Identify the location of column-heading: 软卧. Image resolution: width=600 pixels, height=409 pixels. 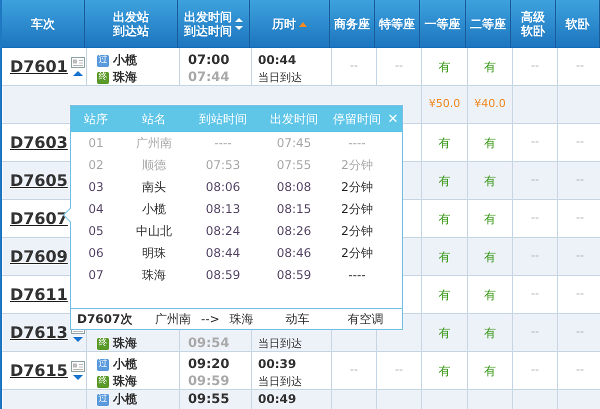
(578, 24).